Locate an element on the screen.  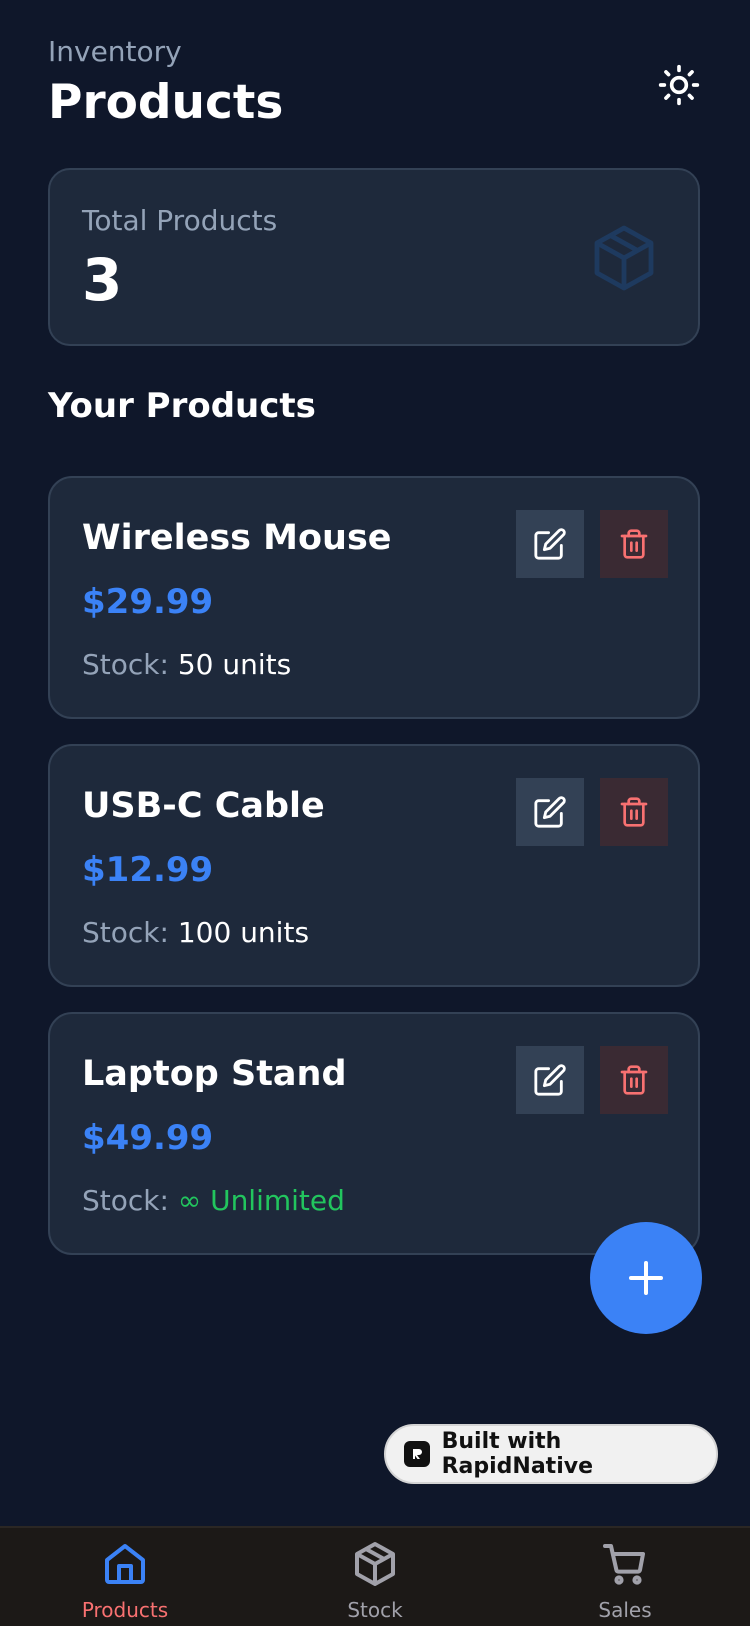
product-card: USB-C Cable $12.99 Stock: 100 units is located at coordinates (374, 865).